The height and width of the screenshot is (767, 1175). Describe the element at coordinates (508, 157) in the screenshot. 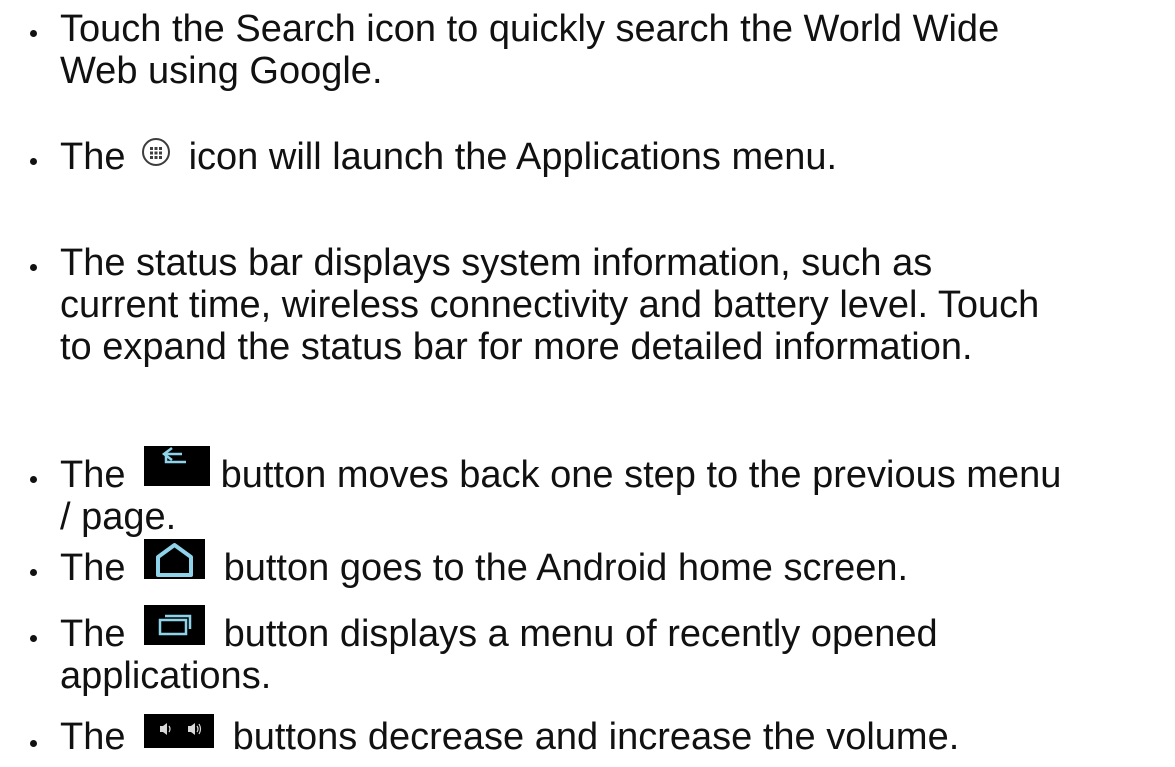

I see `item-text-after: icon will launch the Applications menu.` at that location.